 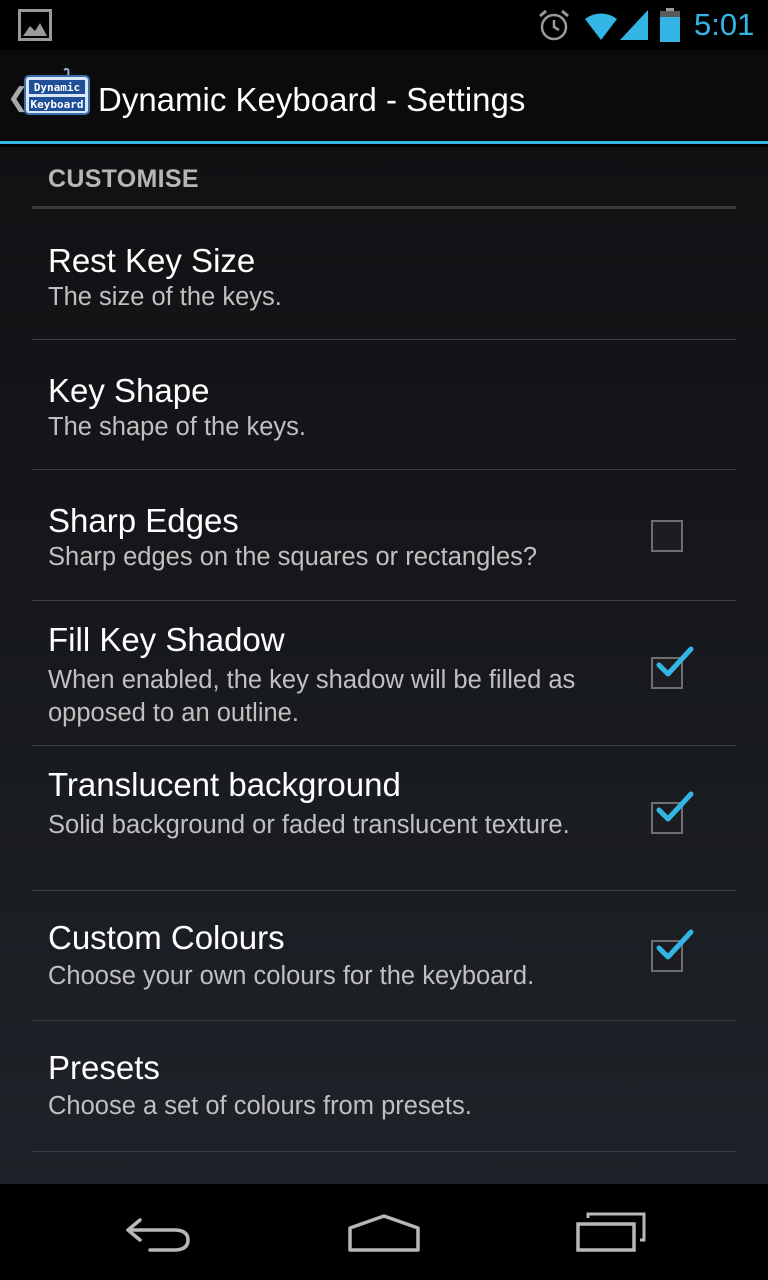 I want to click on back-icon, so click(x=158, y=1232).